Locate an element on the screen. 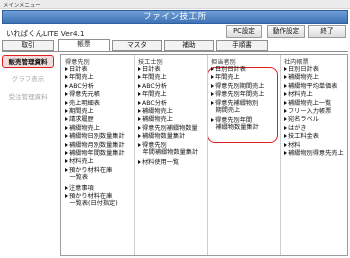 This screenshot has width=350, height=258. report-item: フリー入力帳票 is located at coordinates (307, 111).